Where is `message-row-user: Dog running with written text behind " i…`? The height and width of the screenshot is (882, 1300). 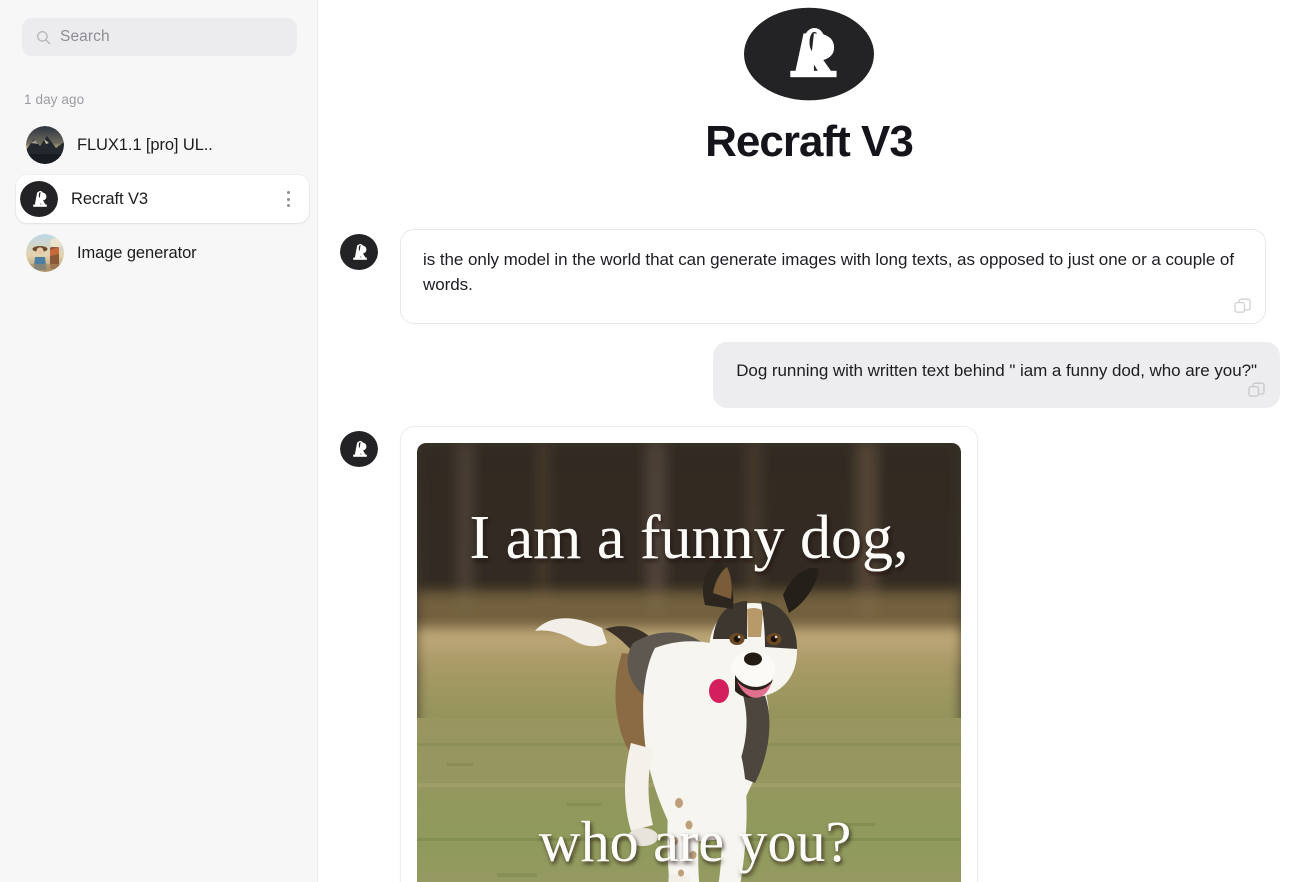
message-row-user: Dog running with written text behind " i… is located at coordinates (810, 374).